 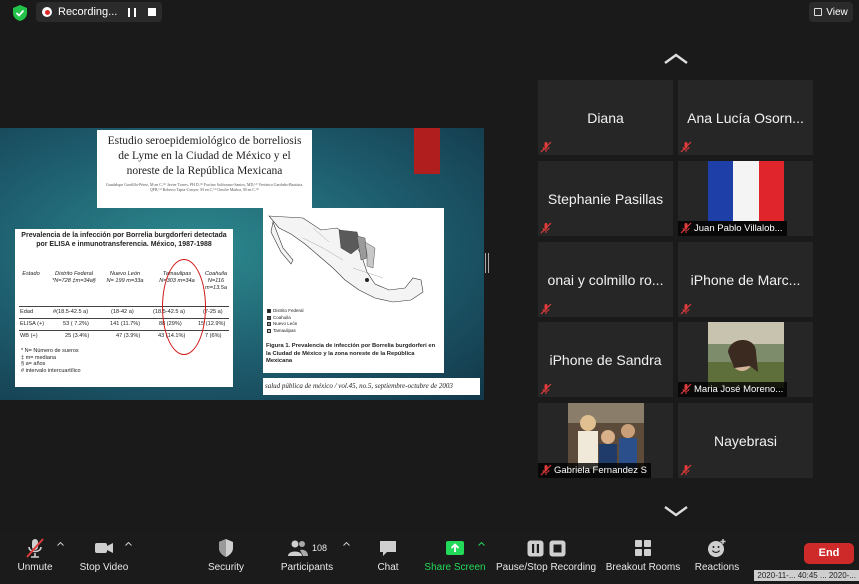 What do you see at coordinates (125, 281) in the screenshot?
I see `table-col-sub: N= 199 m=33a` at bounding box center [125, 281].